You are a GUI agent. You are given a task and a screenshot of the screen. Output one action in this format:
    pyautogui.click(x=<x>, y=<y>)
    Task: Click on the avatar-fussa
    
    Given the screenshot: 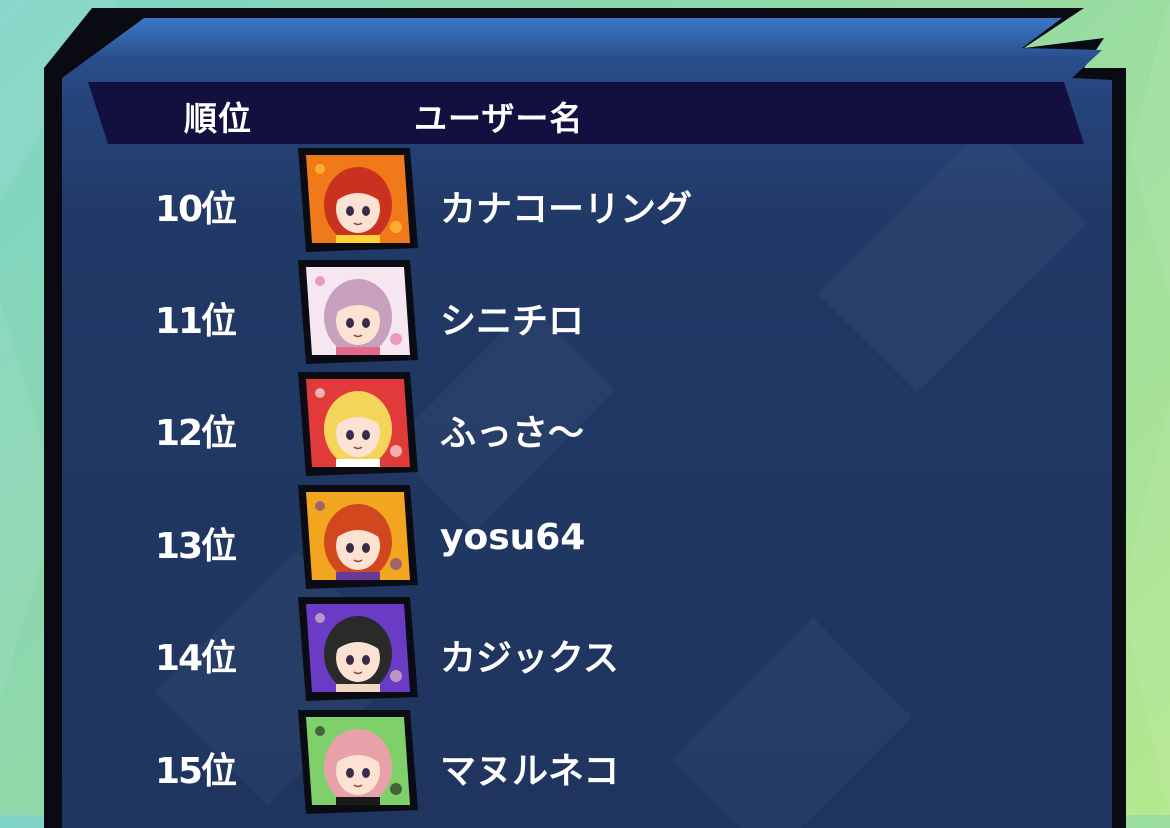 What is the action you would take?
    pyautogui.click(x=358, y=423)
    